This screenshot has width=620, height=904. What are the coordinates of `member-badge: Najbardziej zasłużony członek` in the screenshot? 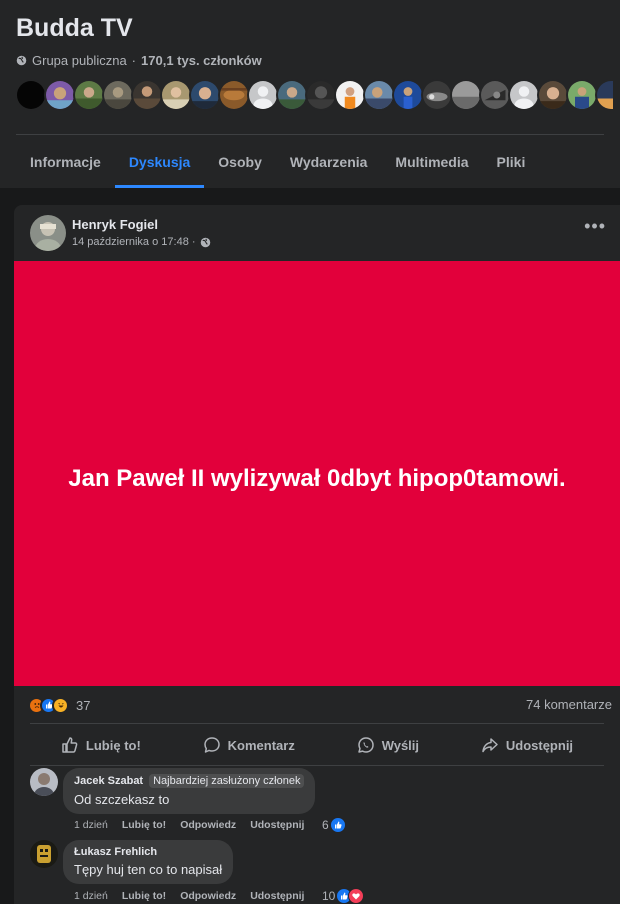 It's located at (227, 781).